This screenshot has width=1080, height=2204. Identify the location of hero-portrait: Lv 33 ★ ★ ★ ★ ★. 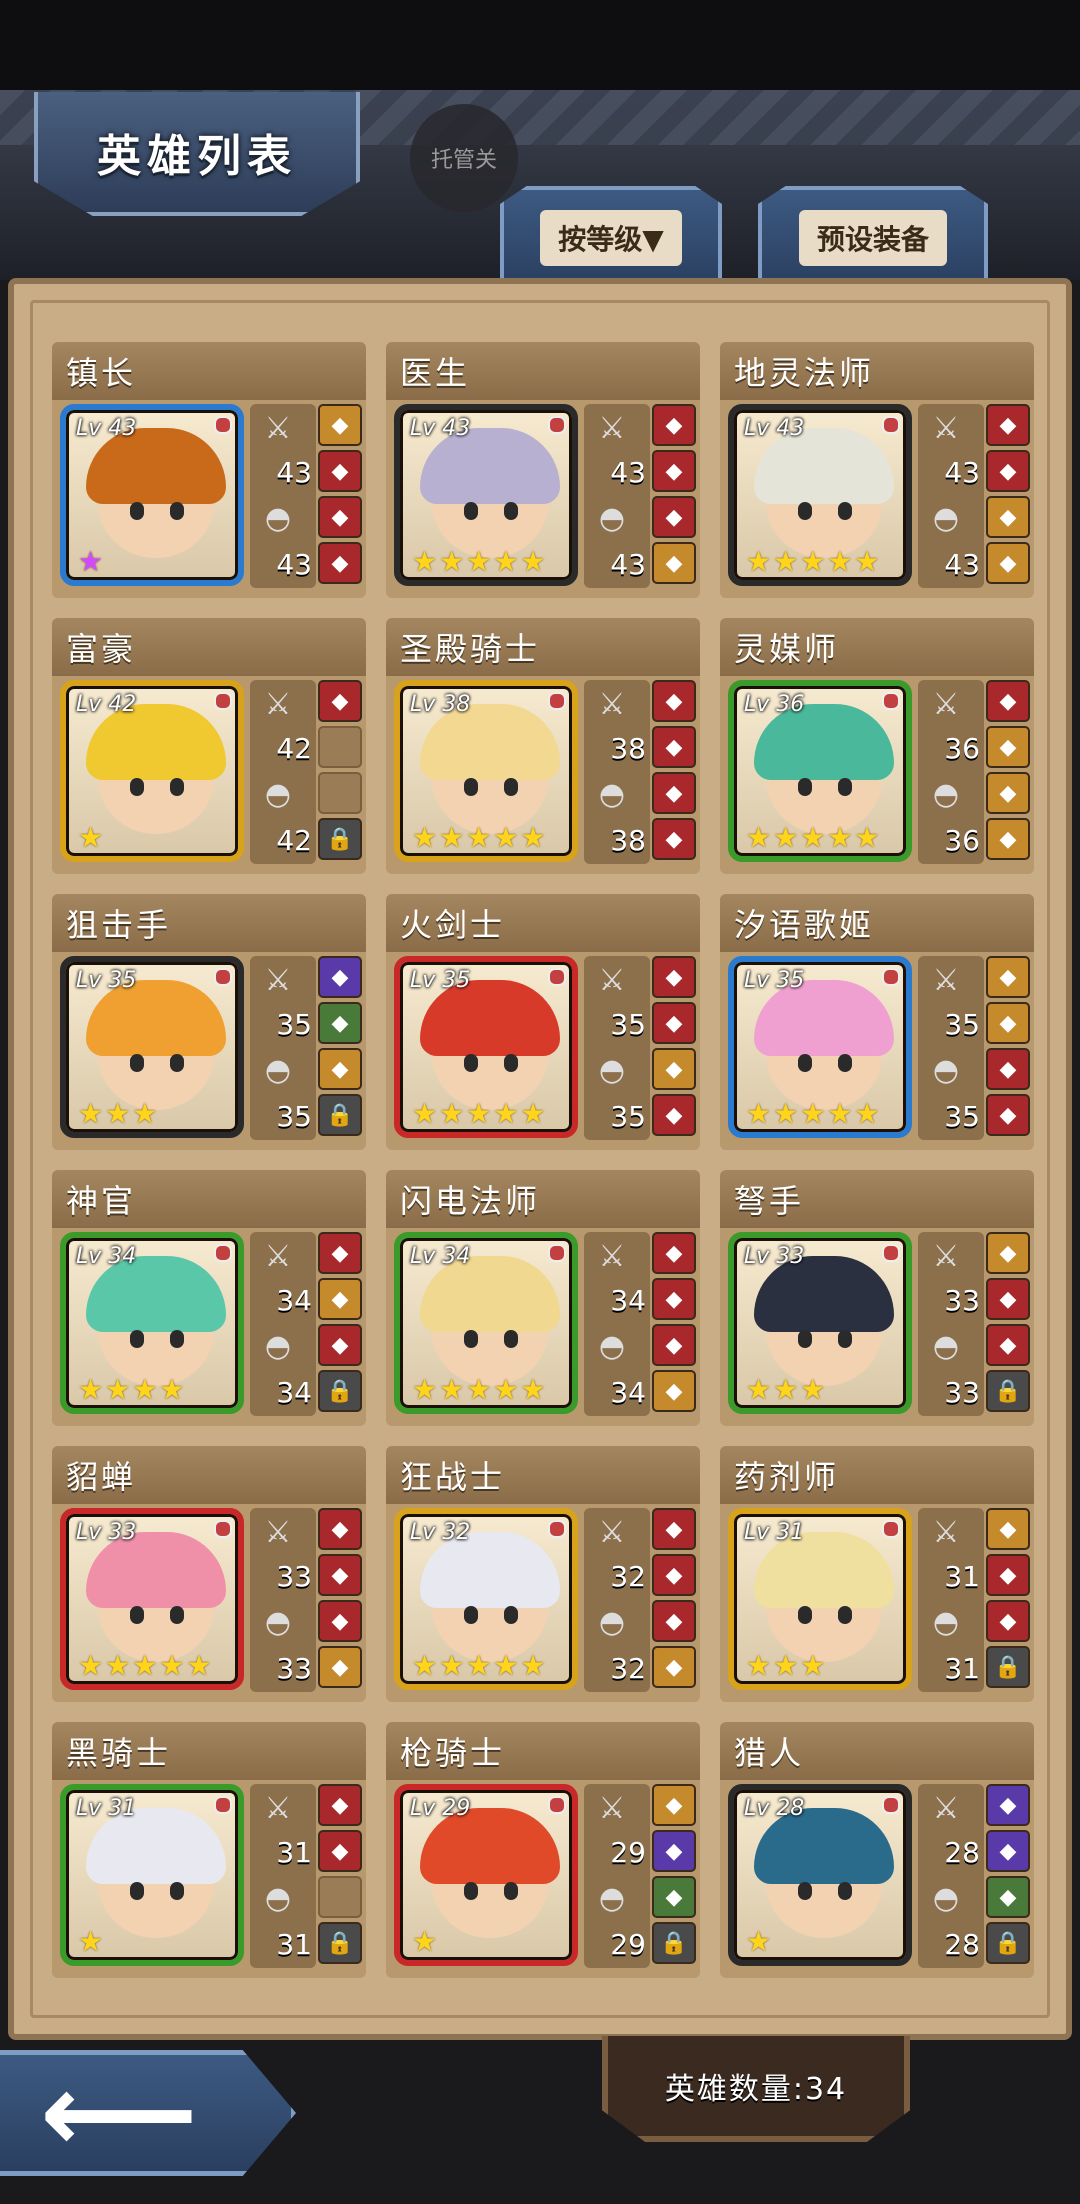
(152, 1599).